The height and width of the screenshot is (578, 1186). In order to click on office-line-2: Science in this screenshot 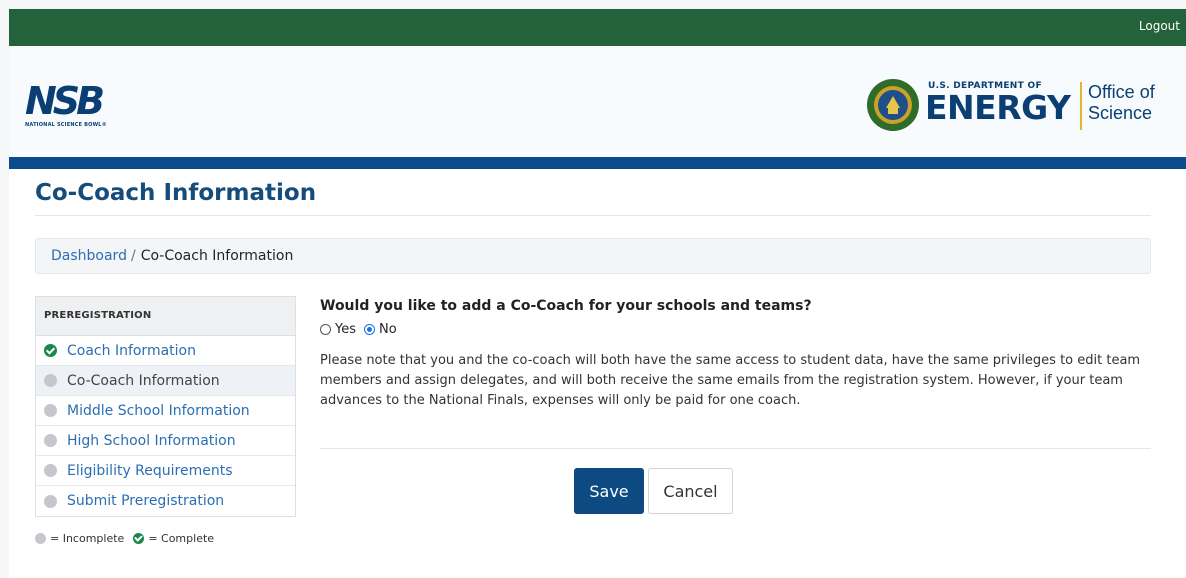, I will do `click(1120, 113)`.